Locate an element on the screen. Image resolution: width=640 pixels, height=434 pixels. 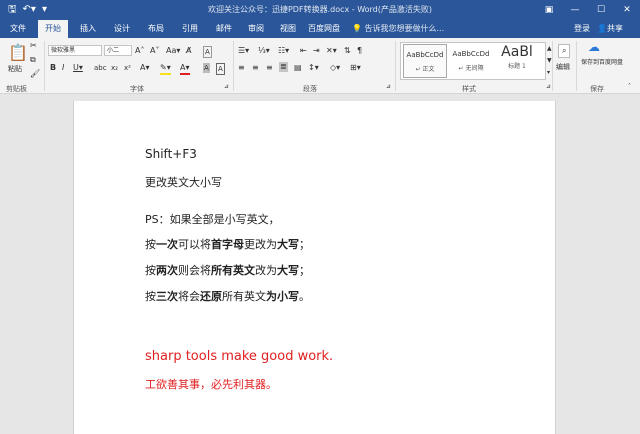
gallery-more-icon: ▾ is located at coordinates (548, 73).